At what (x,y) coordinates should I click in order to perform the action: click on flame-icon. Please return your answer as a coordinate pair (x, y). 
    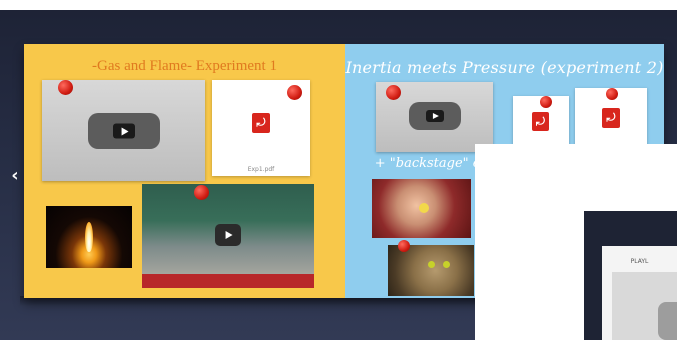
    Looking at the image, I should click on (89, 237).